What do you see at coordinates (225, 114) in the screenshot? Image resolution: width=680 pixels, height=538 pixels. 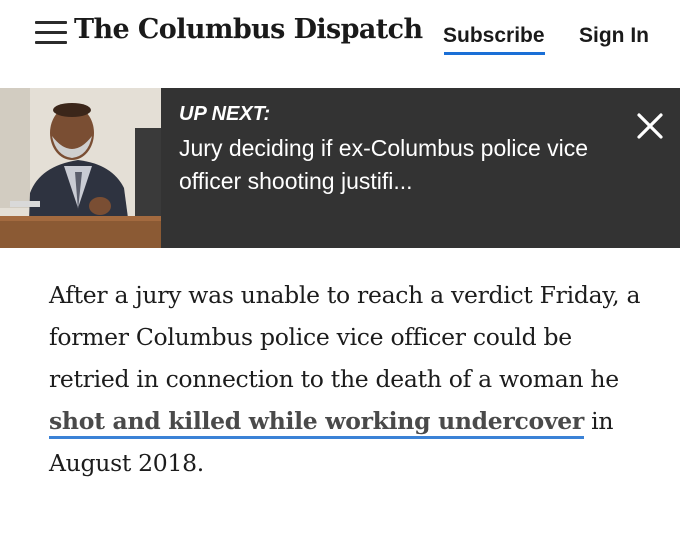 I see `up-next-label: UP NEXT:` at bounding box center [225, 114].